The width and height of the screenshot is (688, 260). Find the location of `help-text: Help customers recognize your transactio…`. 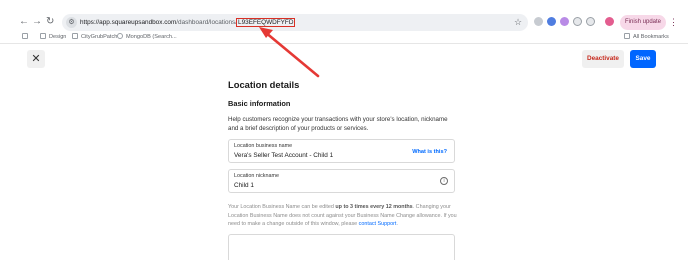

help-text: Help customers recognize your transactio… is located at coordinates (338, 124).